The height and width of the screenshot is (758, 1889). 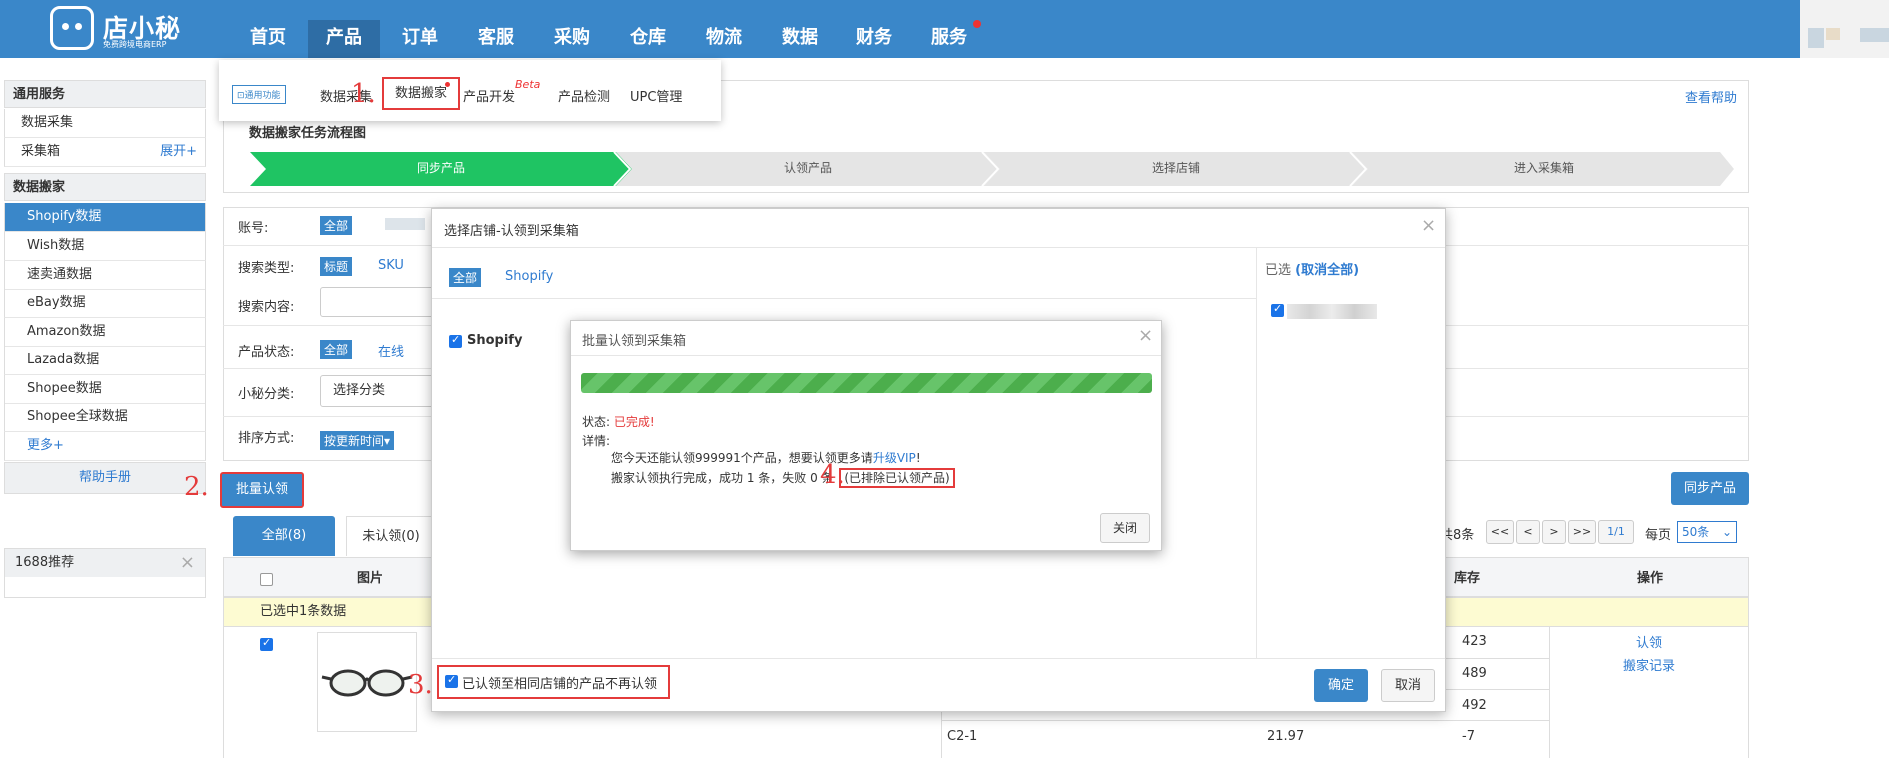 I want to click on filter-status-all: 全部, so click(x=336, y=349).